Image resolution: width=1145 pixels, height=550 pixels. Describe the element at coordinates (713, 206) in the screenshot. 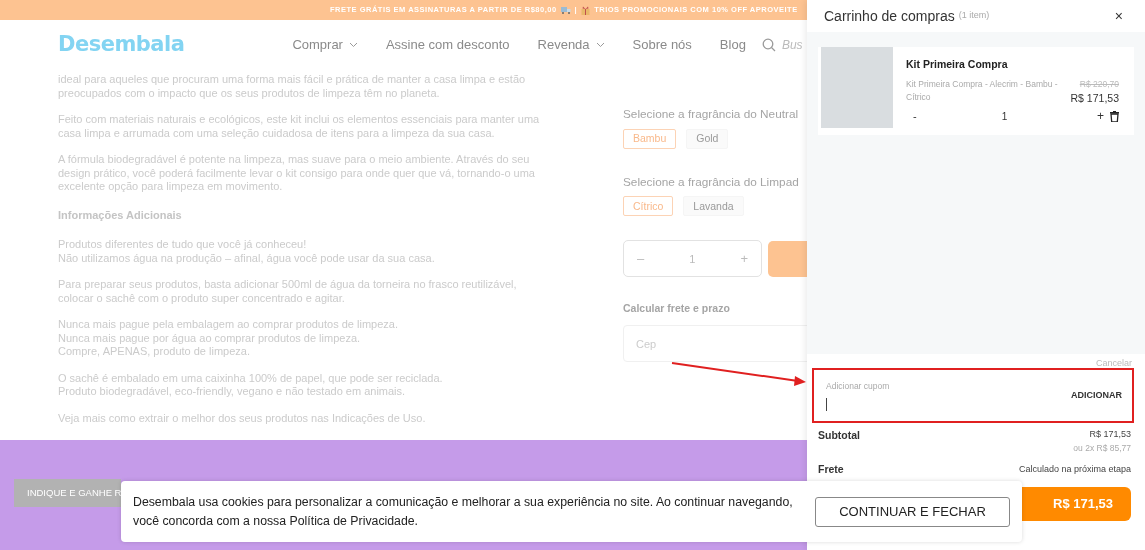

I see `fragrance-option: Lavanda` at that location.